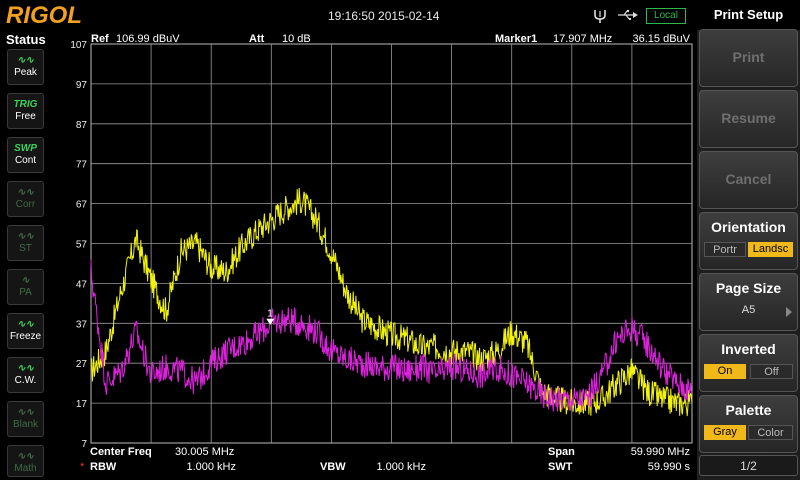  I want to click on y-tick-label: 47, so click(82, 284).